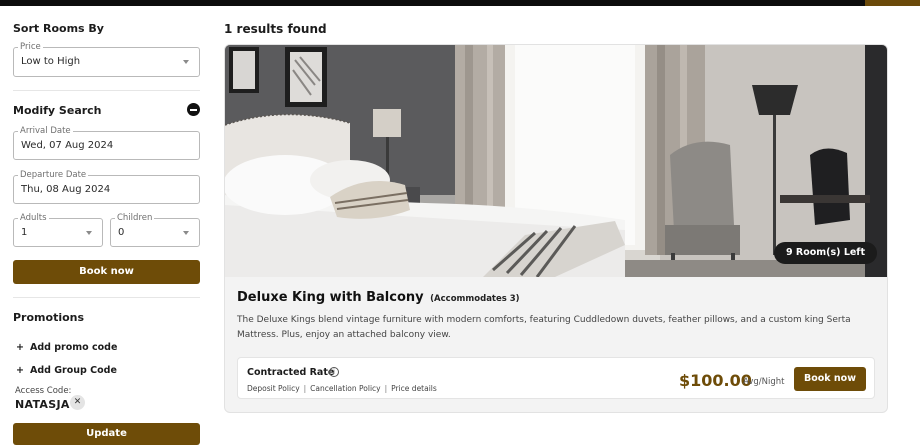 Image resolution: width=920 pixels, height=445 pixels. Describe the element at coordinates (57, 110) in the screenshot. I see `modify-search-title: Modify Search` at that location.